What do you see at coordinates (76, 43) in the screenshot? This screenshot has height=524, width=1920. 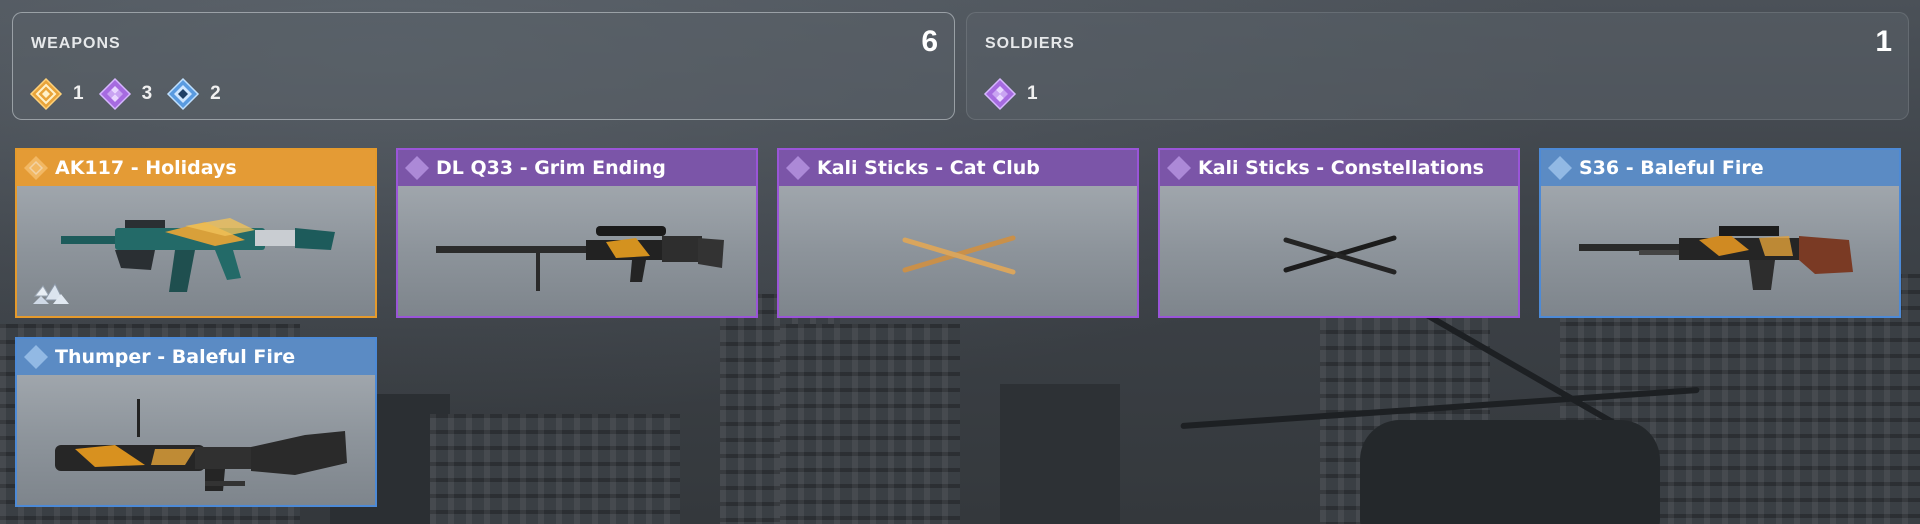 I see `weapons-title: WEAPONS` at bounding box center [76, 43].